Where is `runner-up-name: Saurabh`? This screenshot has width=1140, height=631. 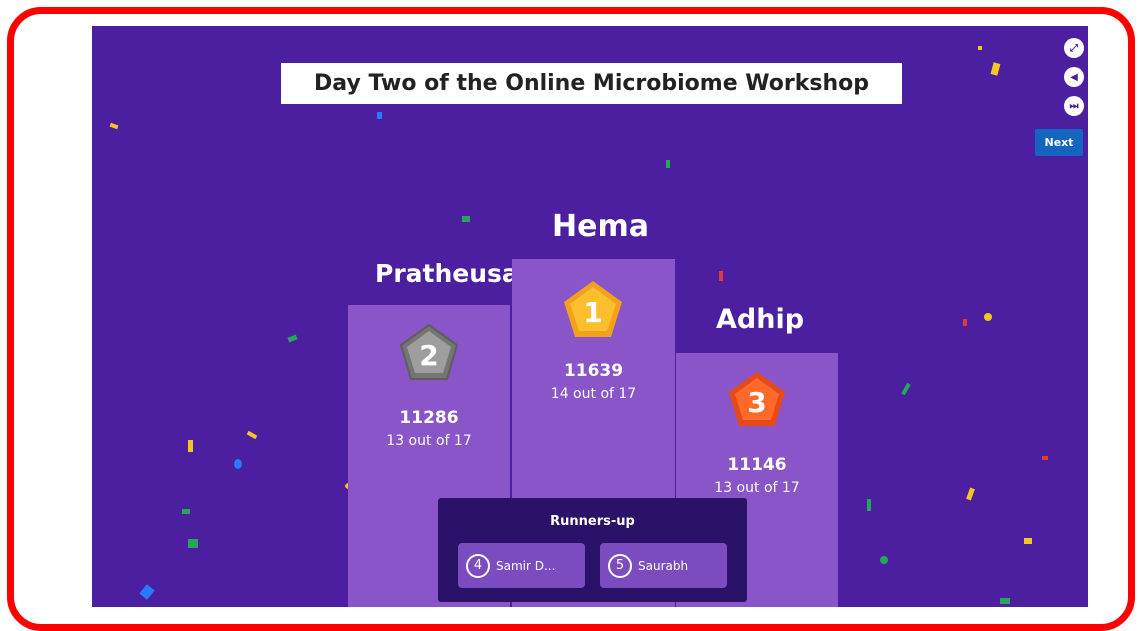 runner-up-name: Saurabh is located at coordinates (663, 565).